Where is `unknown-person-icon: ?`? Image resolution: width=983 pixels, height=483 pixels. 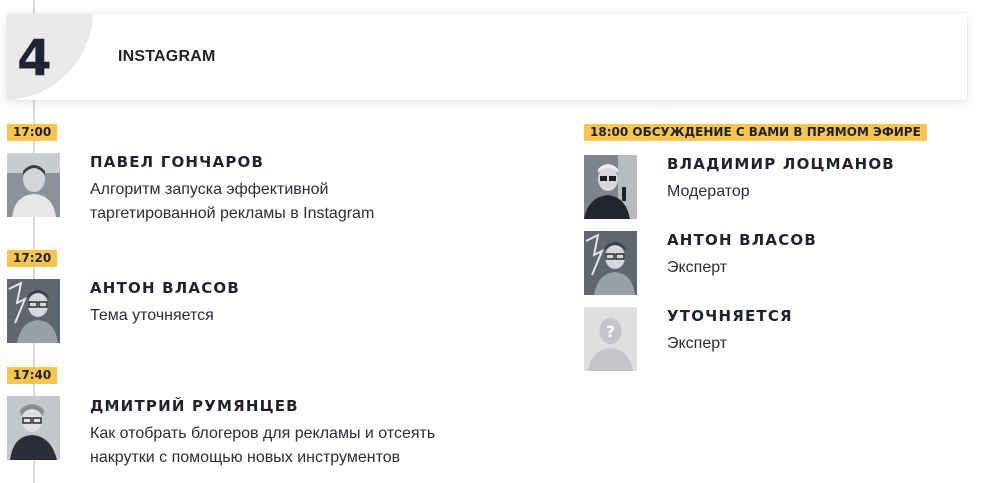
unknown-person-icon: ? is located at coordinates (610, 339).